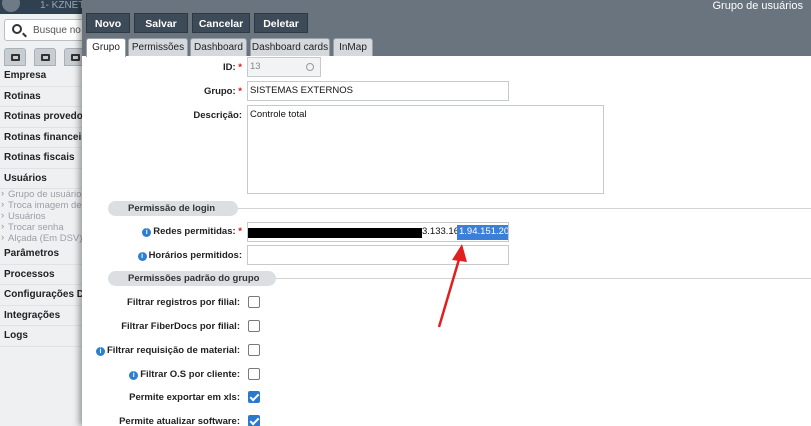 The width and height of the screenshot is (811, 426). I want to click on sidebar-item-rotinas-financeiro: Rotinas financeiro, so click(41, 138).